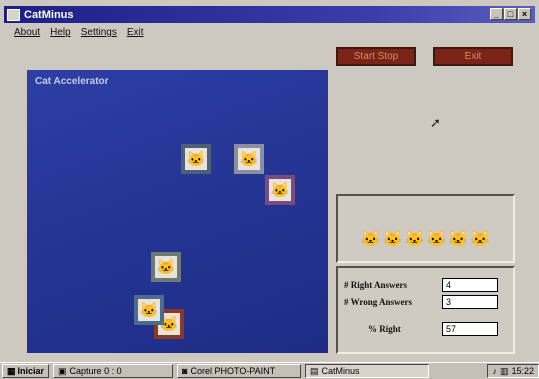 The width and height of the screenshot is (539, 379). Describe the element at coordinates (376, 285) in the screenshot. I see `right-answers-label: # Right Answers` at that location.